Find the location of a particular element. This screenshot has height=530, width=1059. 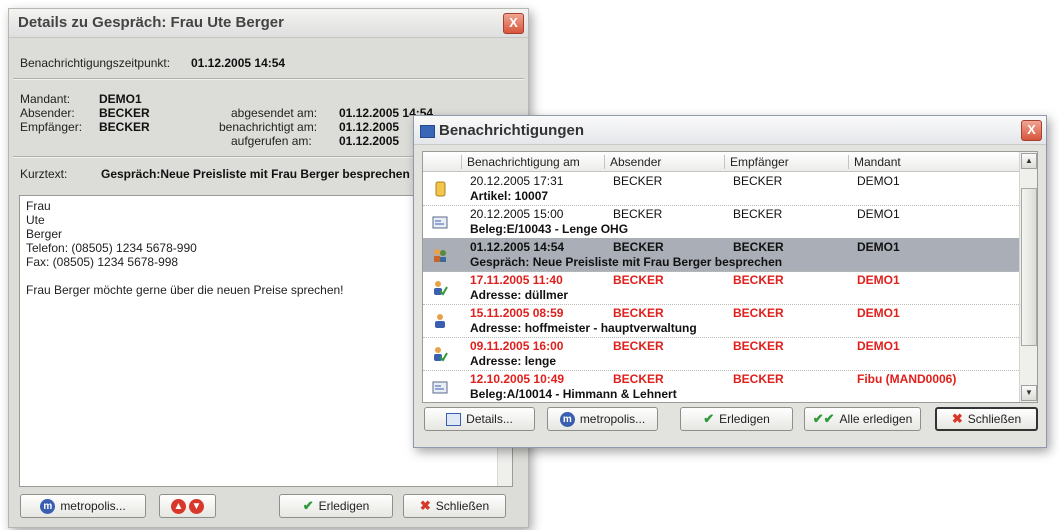

divider is located at coordinates (268, 79).